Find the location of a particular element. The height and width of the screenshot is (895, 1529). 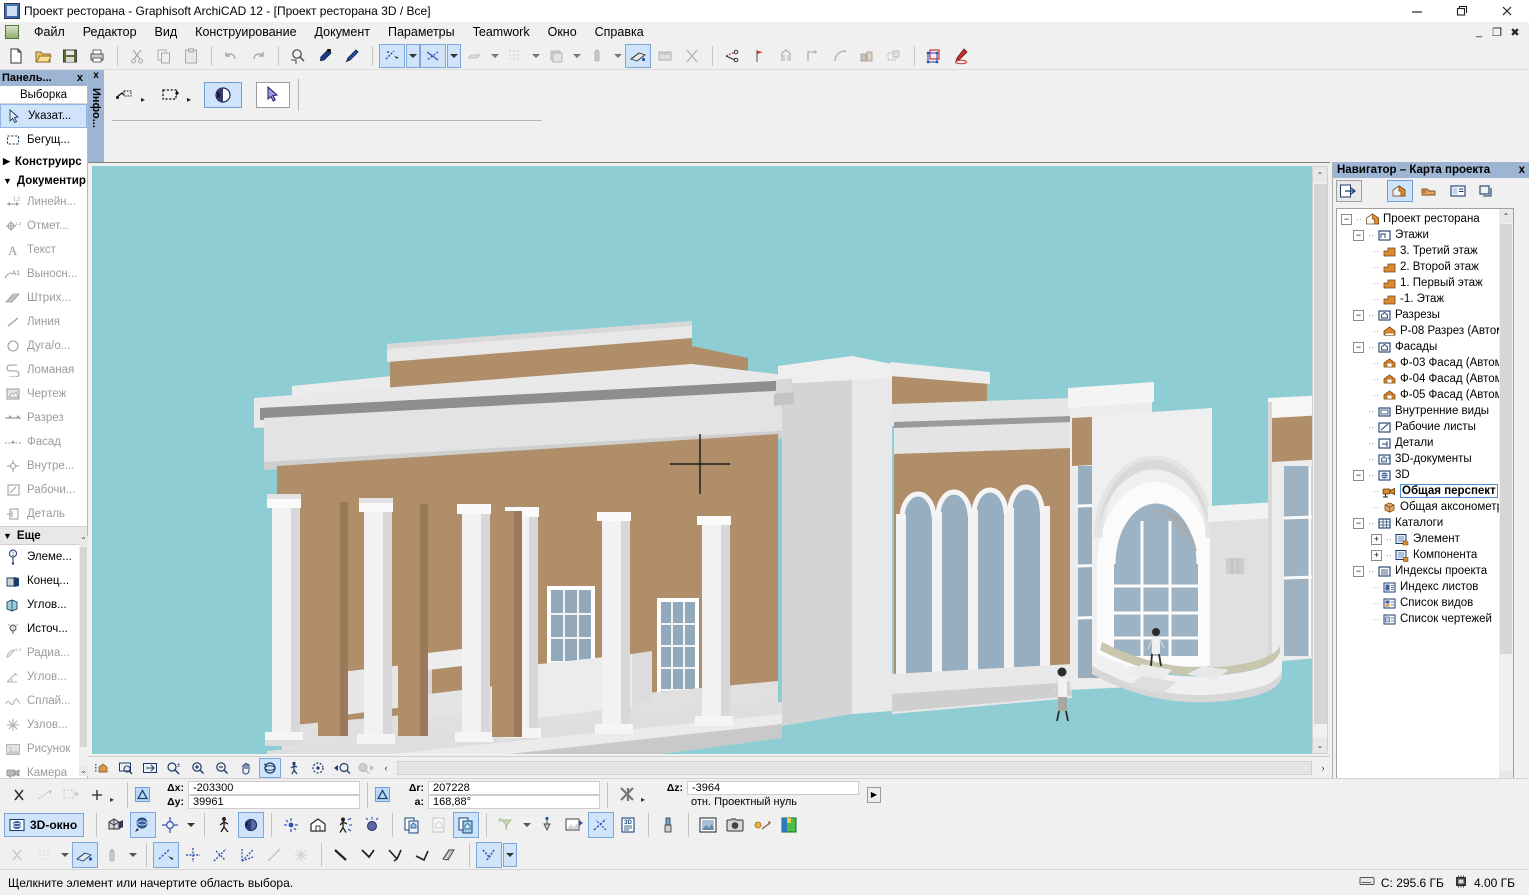

tree-node-general-axonometry: ·· Общая аксонометр is located at coordinates (1425, 507).